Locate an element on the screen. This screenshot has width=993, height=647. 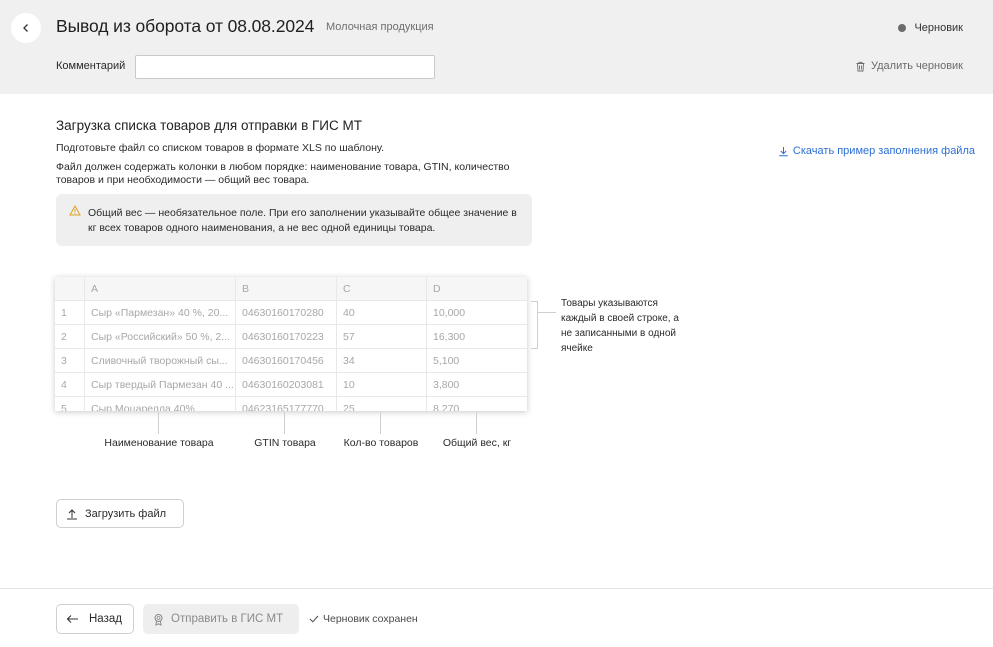
warning-triangle-icon is located at coordinates (75, 210).